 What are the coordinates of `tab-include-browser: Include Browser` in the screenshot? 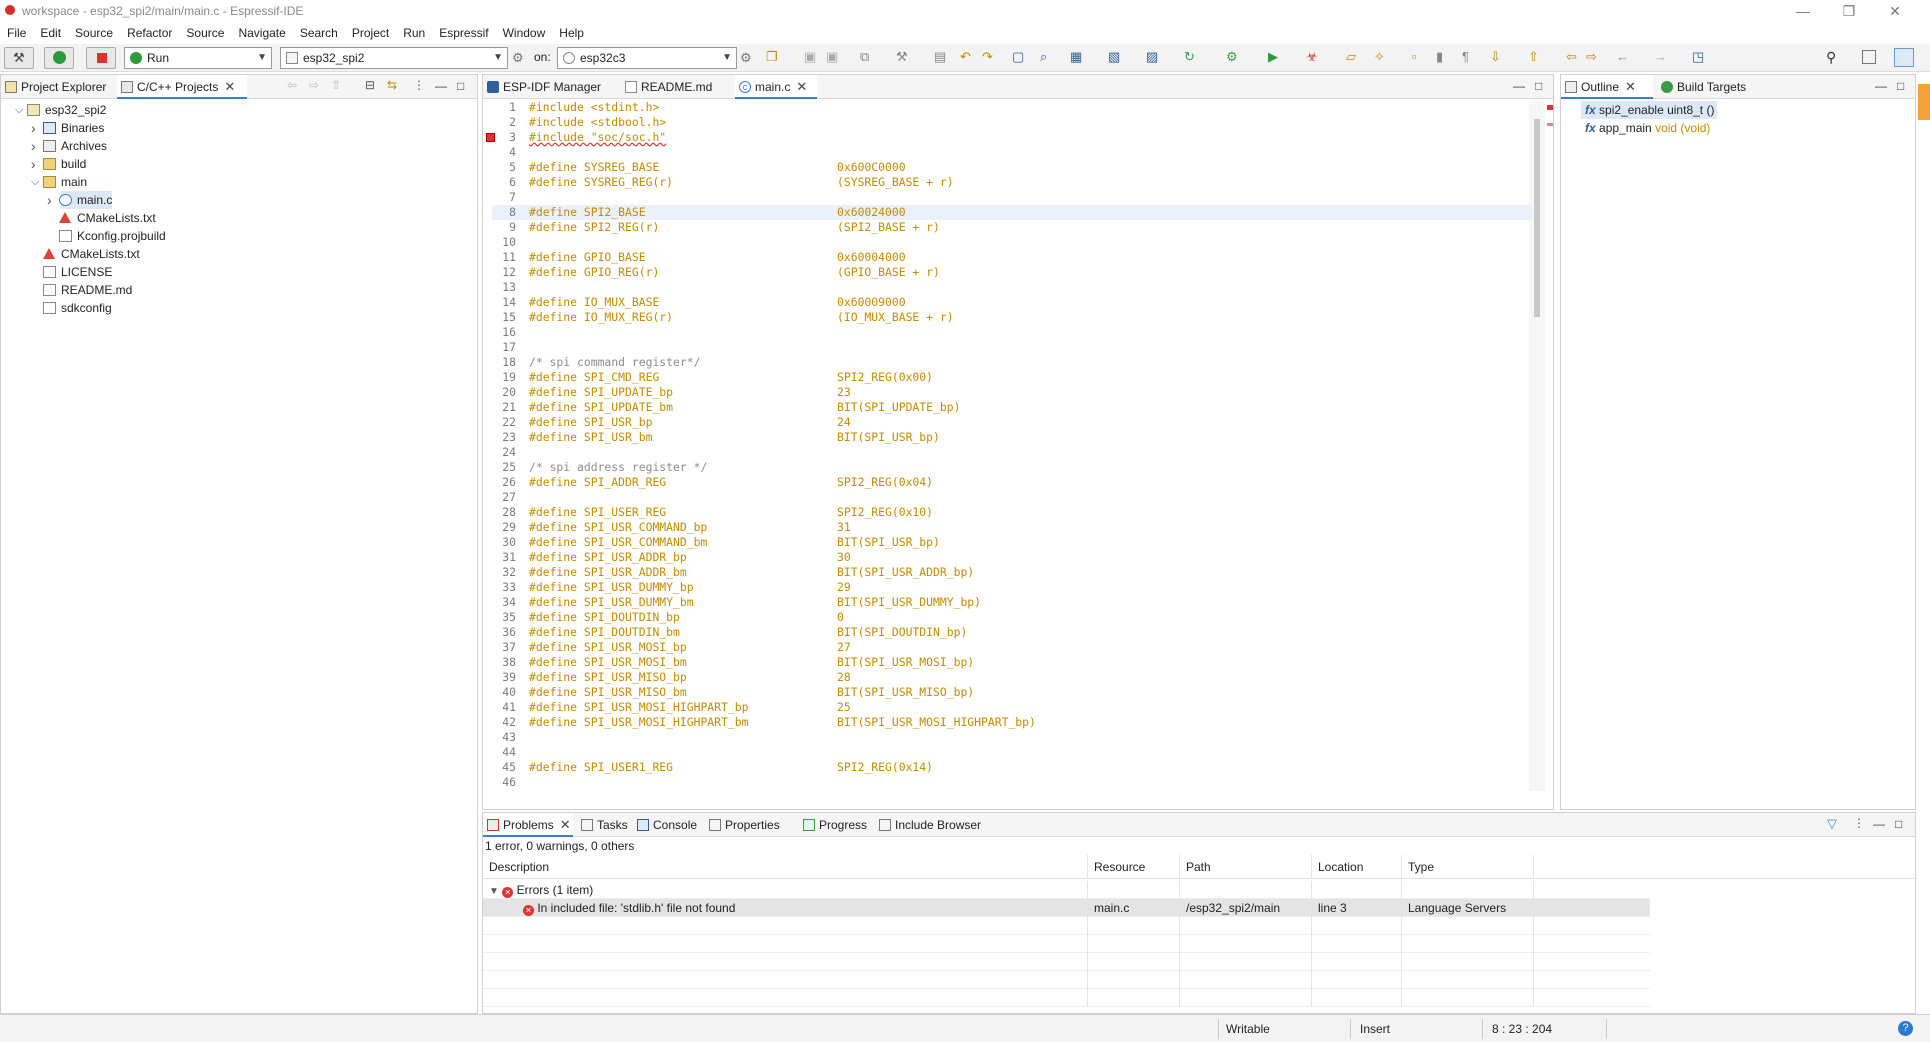 It's located at (932, 825).